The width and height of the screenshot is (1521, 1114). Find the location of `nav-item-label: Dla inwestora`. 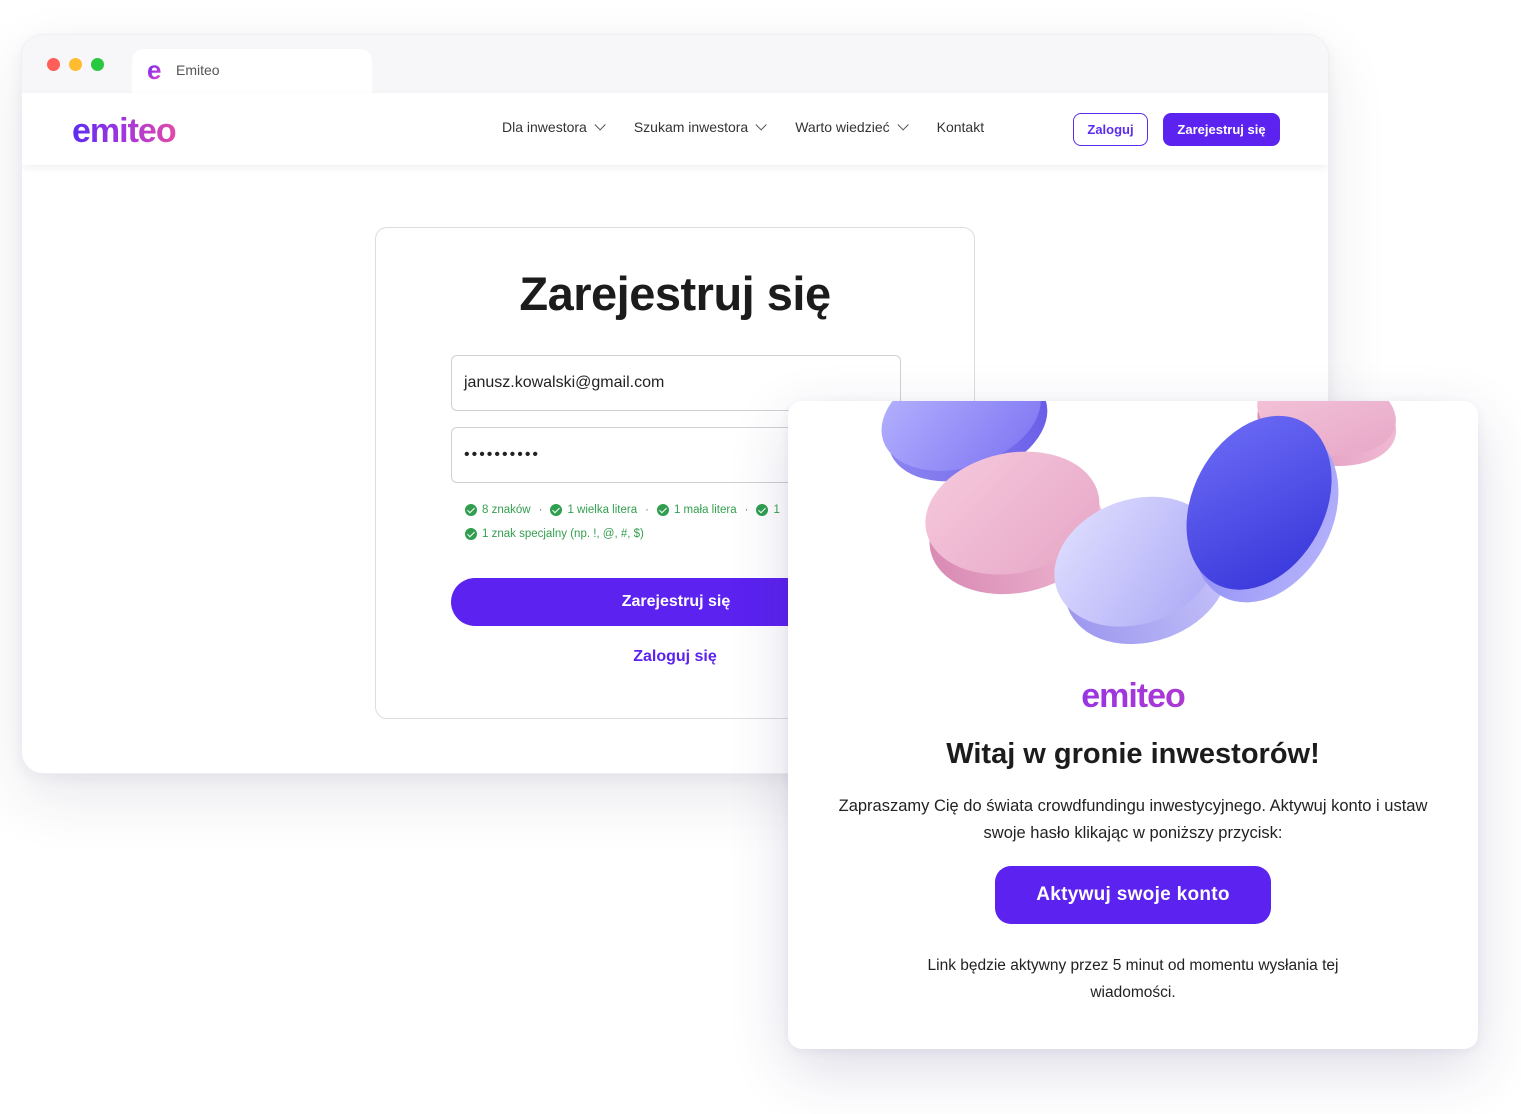

nav-item-label: Dla inwestora is located at coordinates (544, 127).